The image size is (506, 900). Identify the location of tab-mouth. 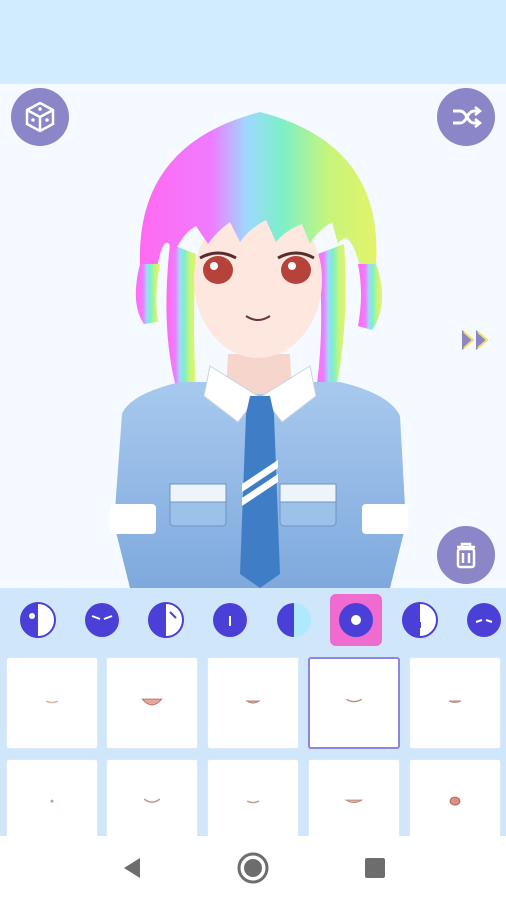
(356, 620).